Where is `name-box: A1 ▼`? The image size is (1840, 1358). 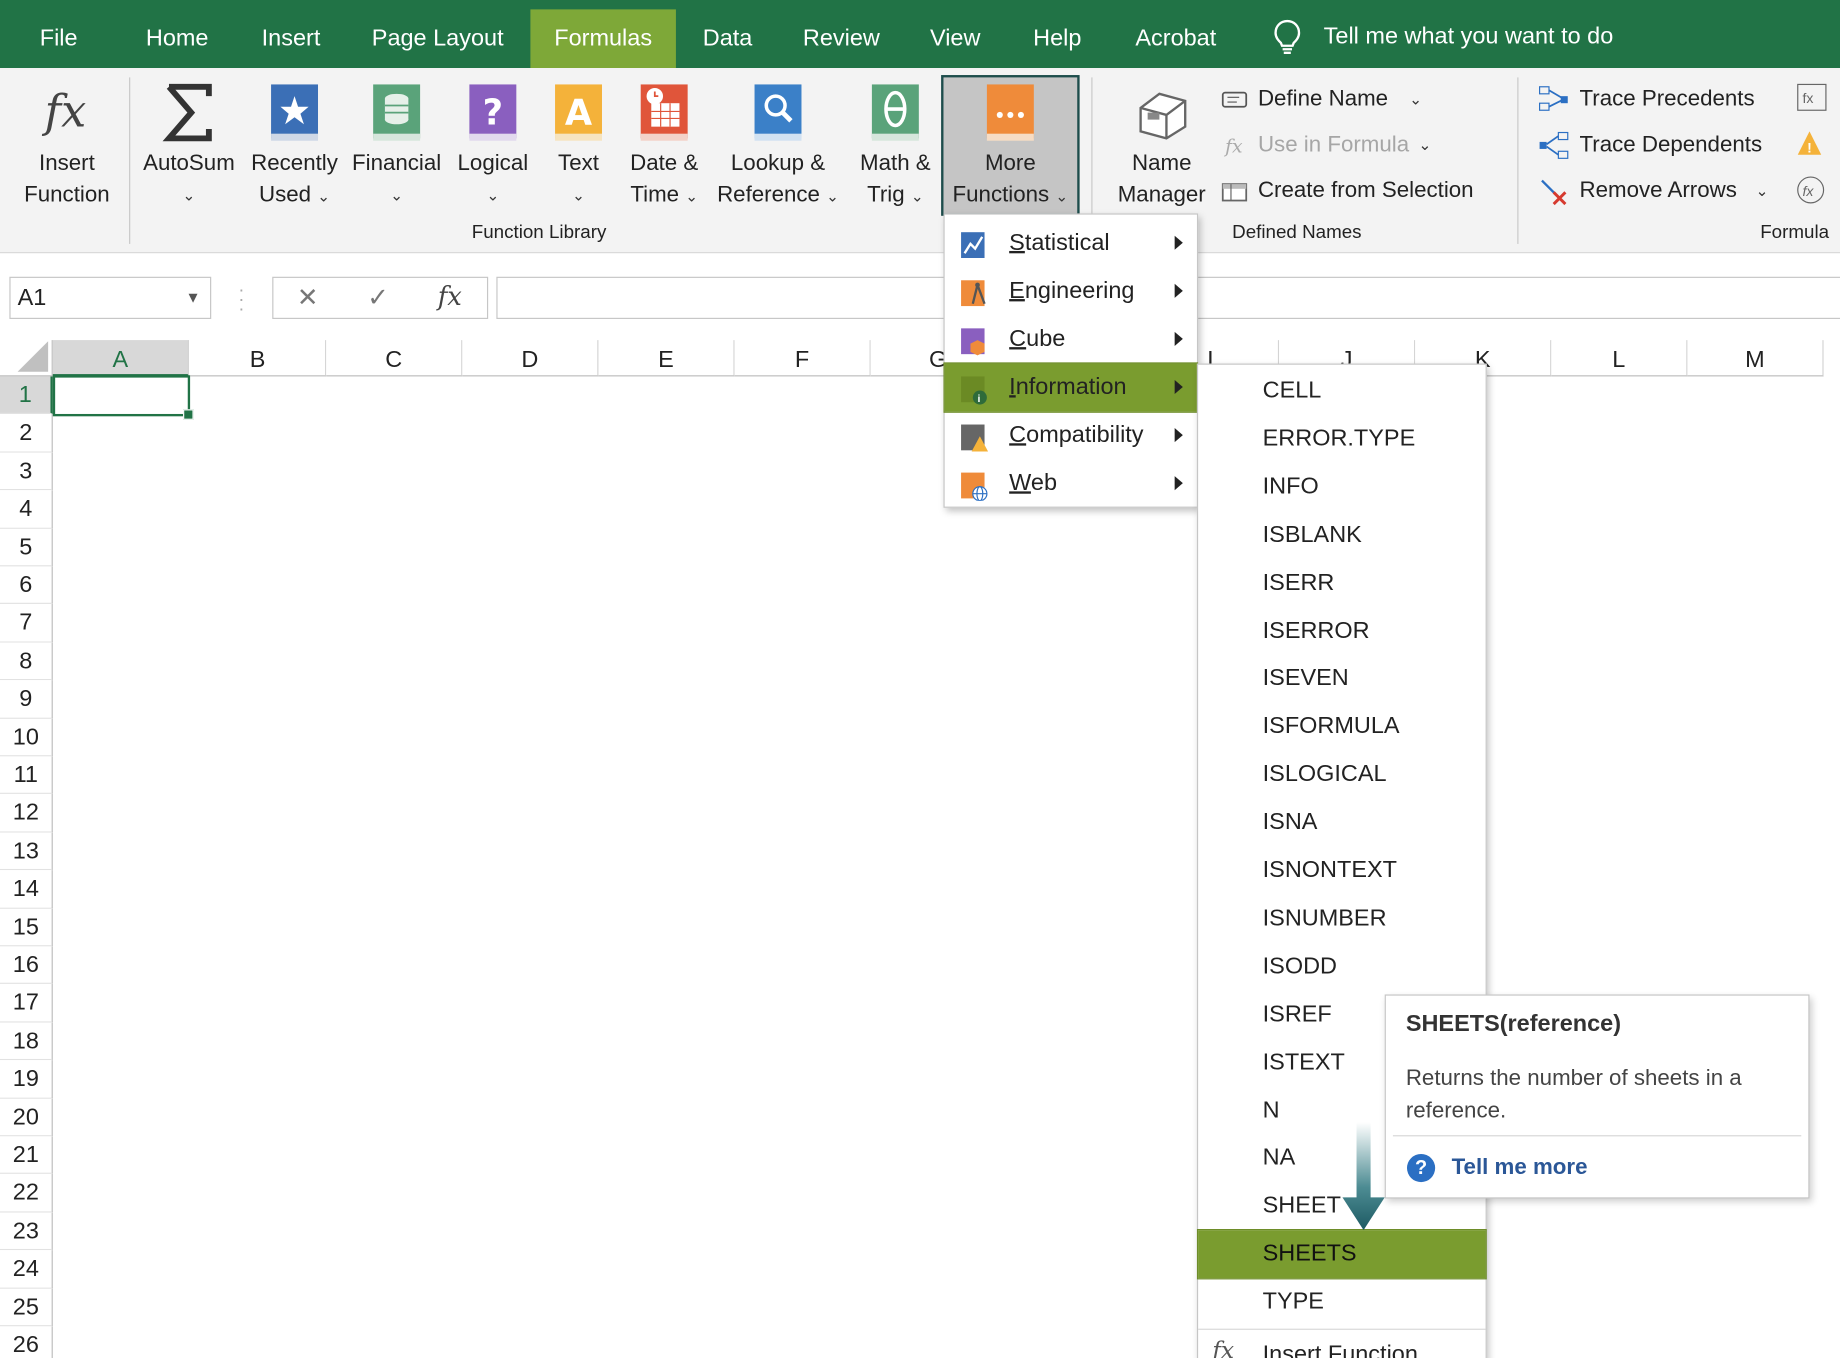
name-box: A1 ▼ is located at coordinates (110, 297).